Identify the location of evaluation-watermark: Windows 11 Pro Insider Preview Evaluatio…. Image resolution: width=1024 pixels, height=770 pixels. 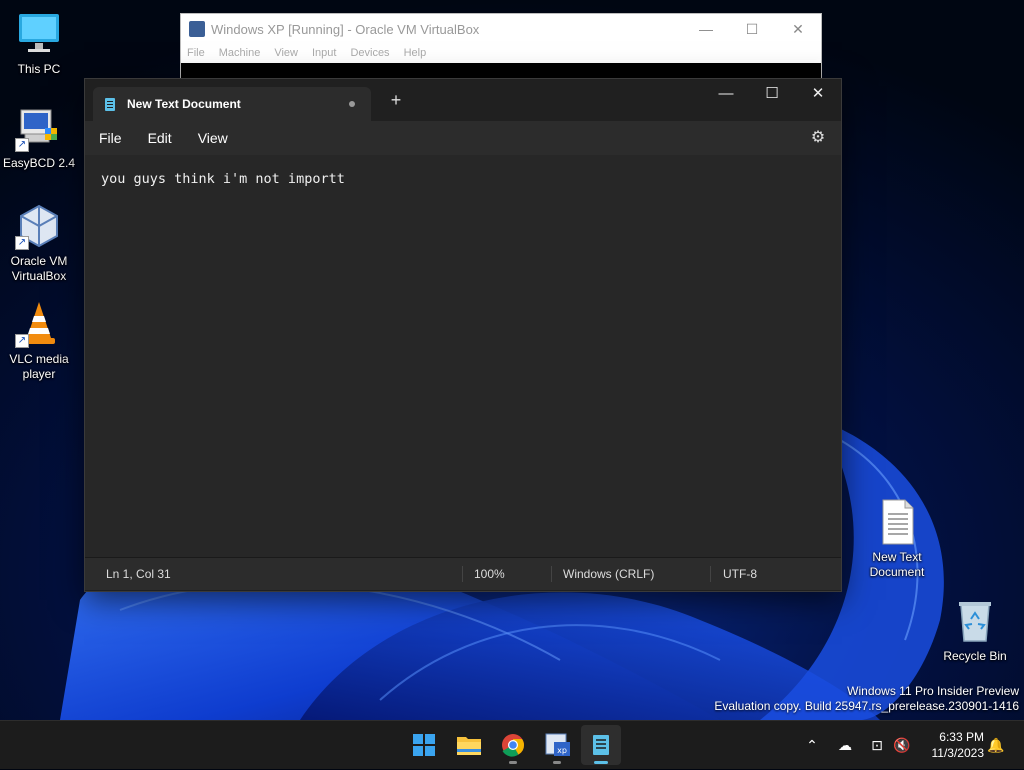
(866, 699).